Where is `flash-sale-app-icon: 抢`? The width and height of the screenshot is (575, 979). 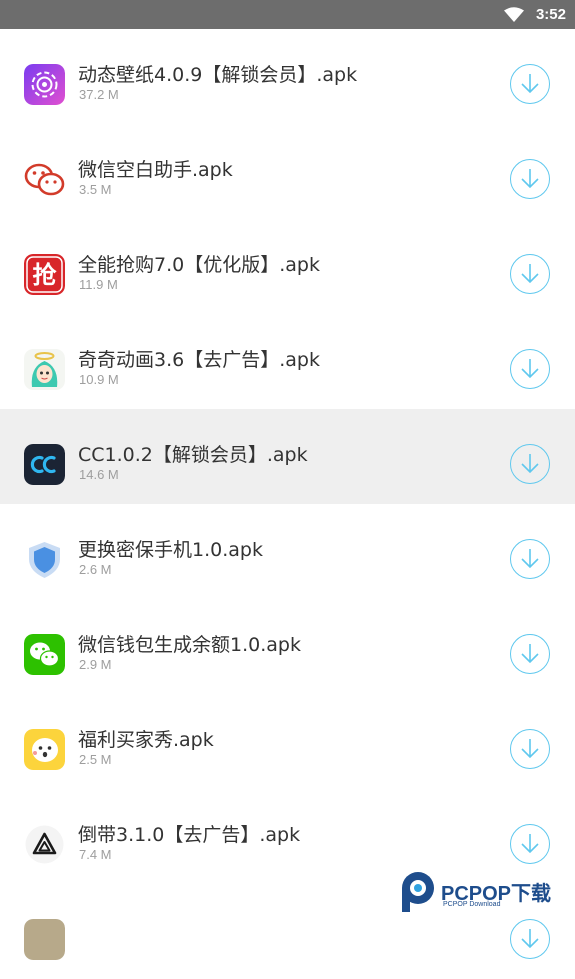
flash-sale-app-icon: 抢 is located at coordinates (44, 274).